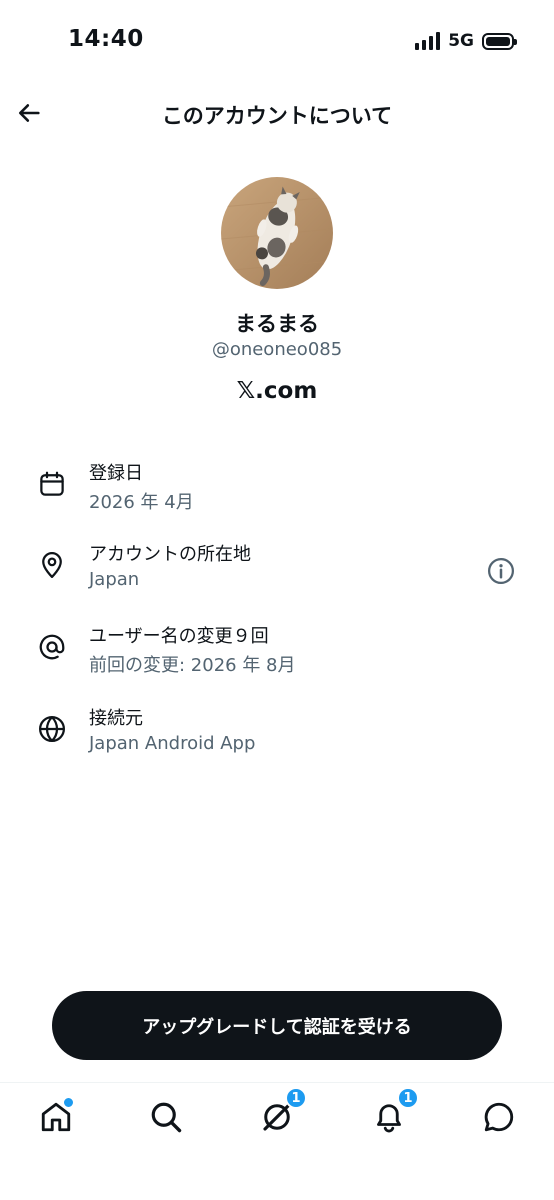  I want to click on info-value: Japan, so click(114, 579).